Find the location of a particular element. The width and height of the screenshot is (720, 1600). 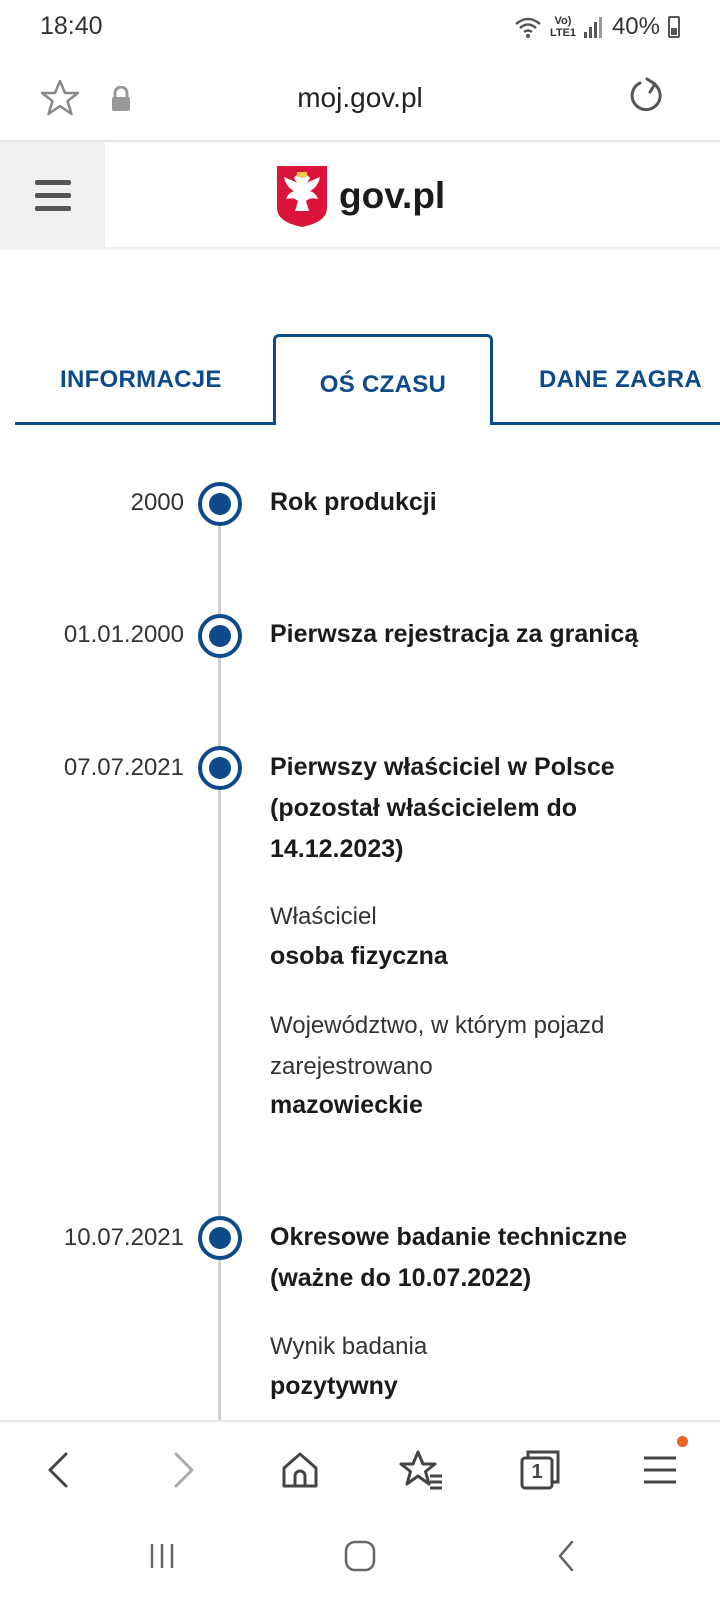

reload-icon is located at coordinates (646, 96).